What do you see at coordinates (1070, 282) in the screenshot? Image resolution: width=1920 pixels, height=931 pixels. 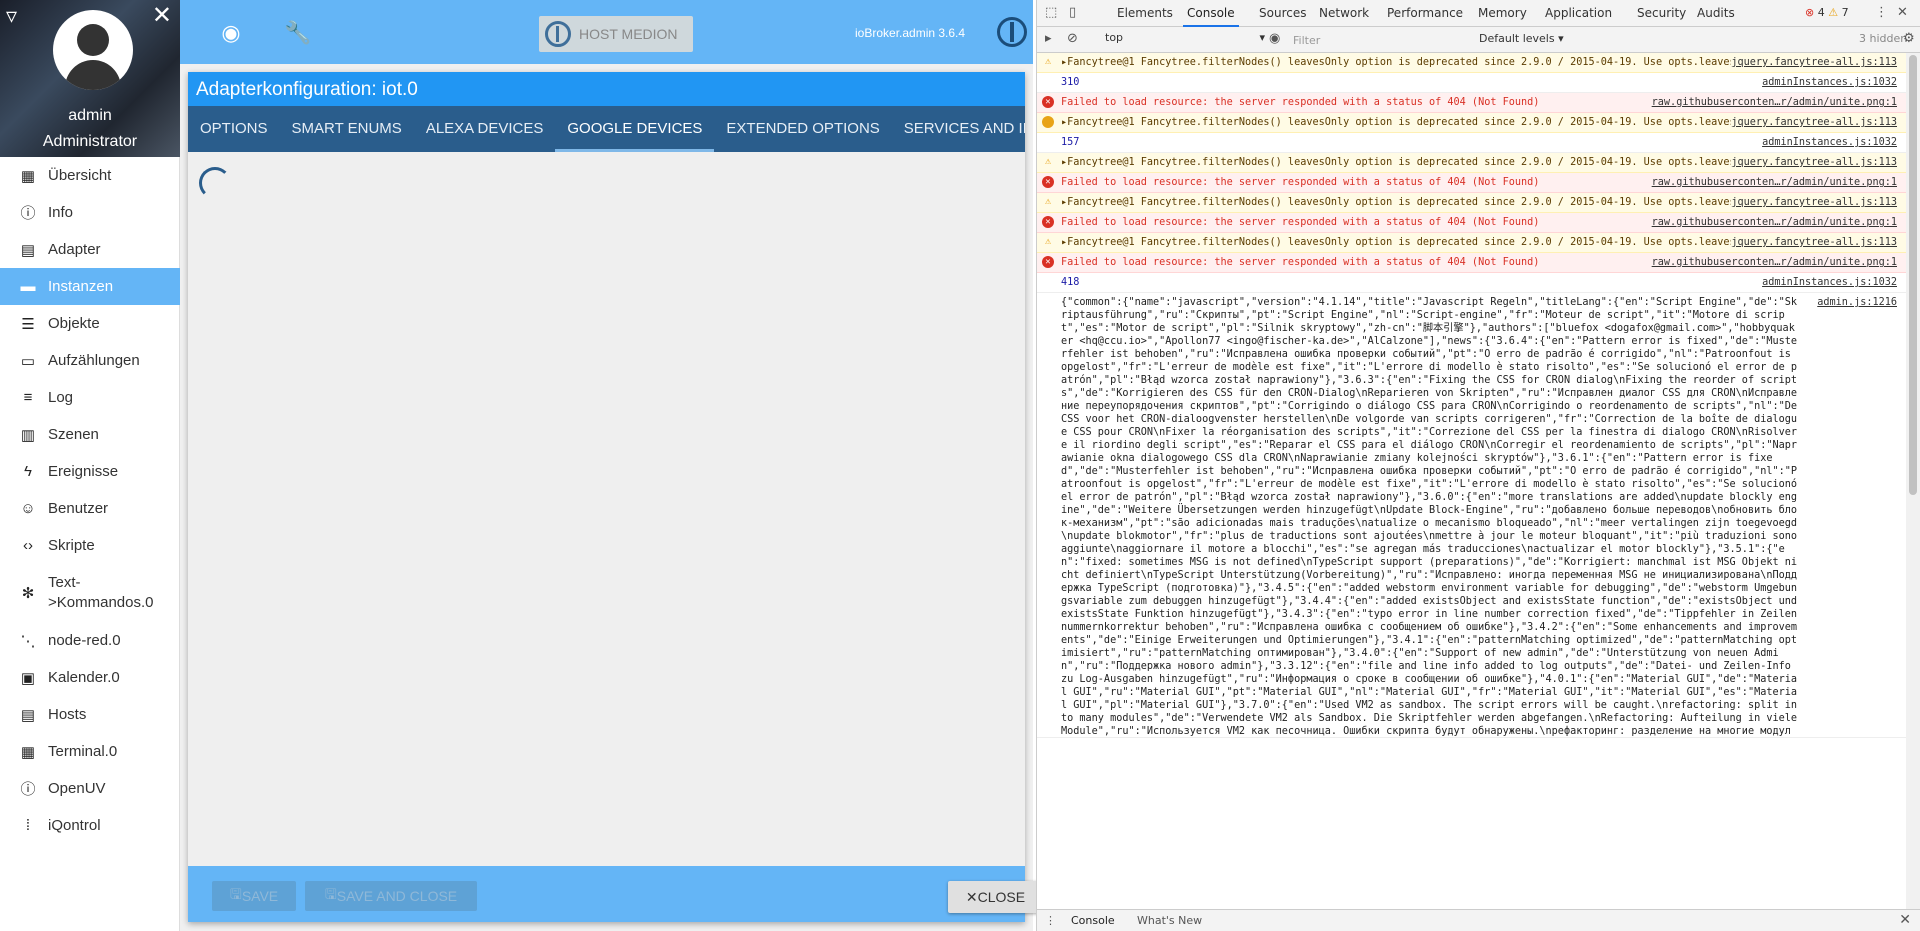 I see `console-message-text: 418` at bounding box center [1070, 282].